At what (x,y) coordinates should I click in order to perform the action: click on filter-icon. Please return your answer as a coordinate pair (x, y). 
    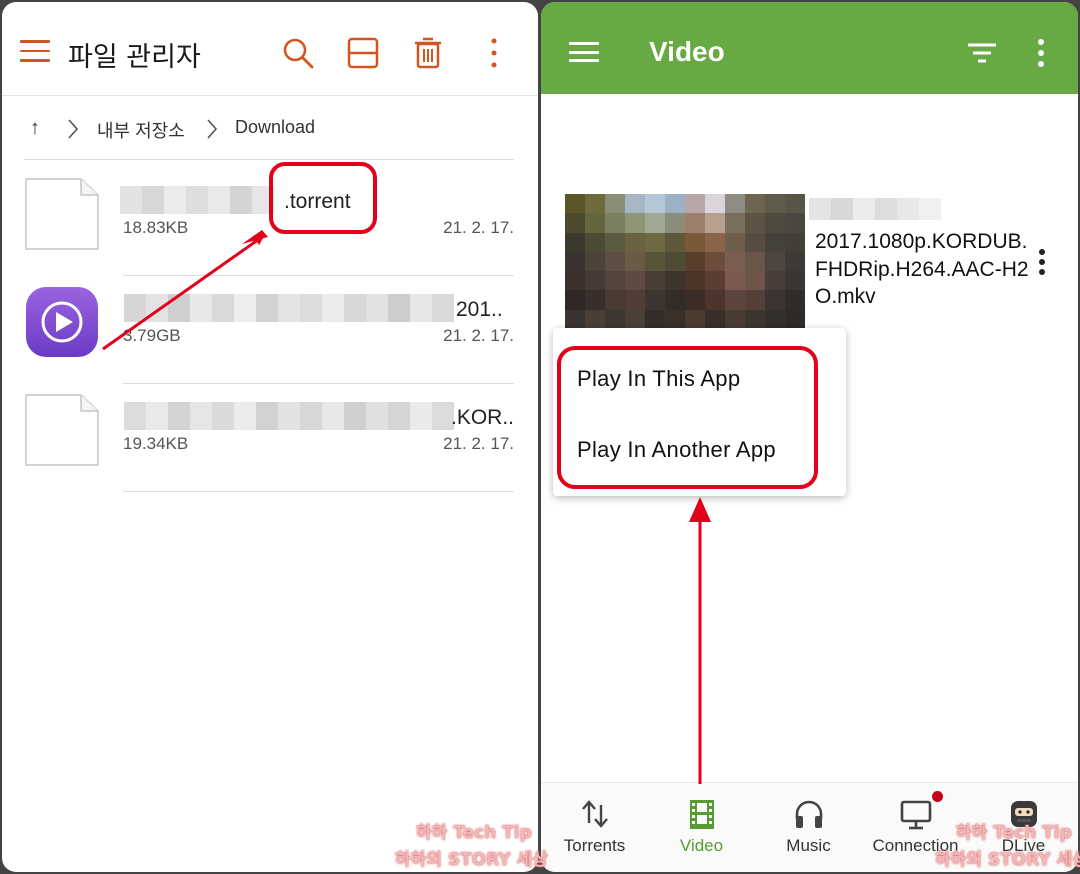
    Looking at the image, I should click on (982, 53).